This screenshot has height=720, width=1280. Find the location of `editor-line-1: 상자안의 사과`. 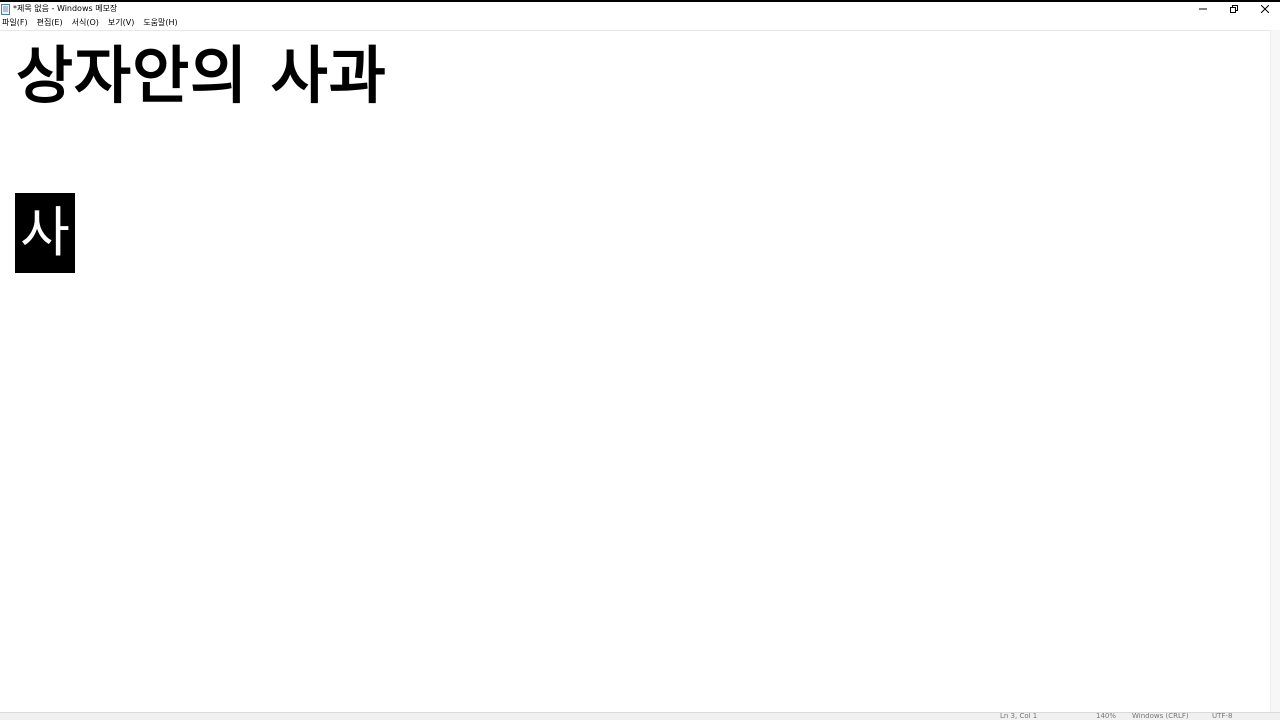

editor-line-1: 상자안의 사과 is located at coordinates (201, 76).